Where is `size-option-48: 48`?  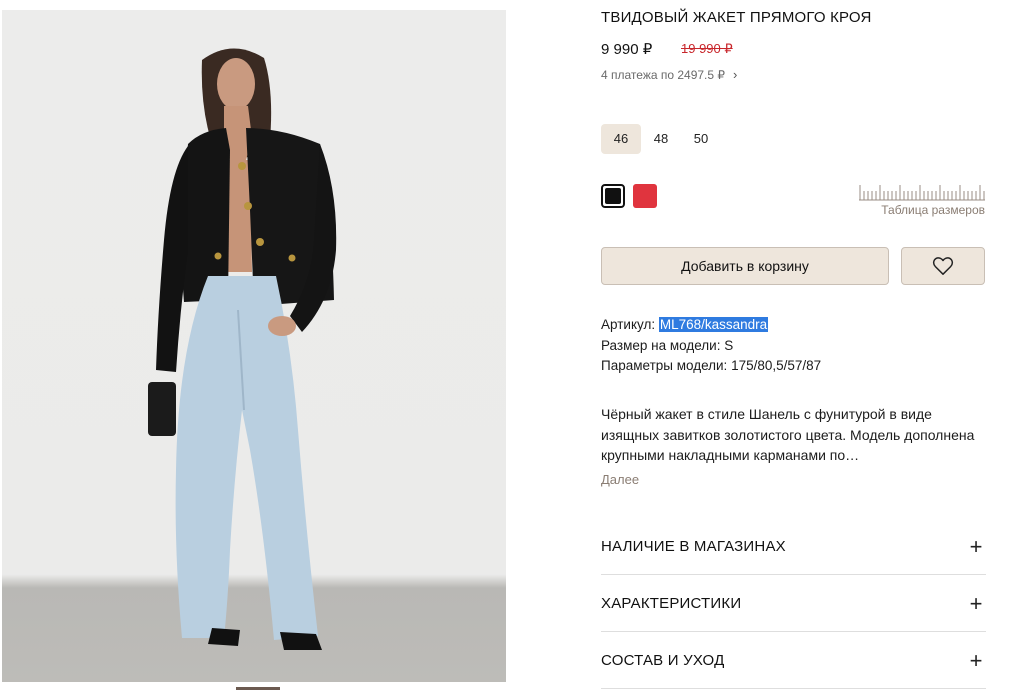
size-option-48: 48 is located at coordinates (661, 139).